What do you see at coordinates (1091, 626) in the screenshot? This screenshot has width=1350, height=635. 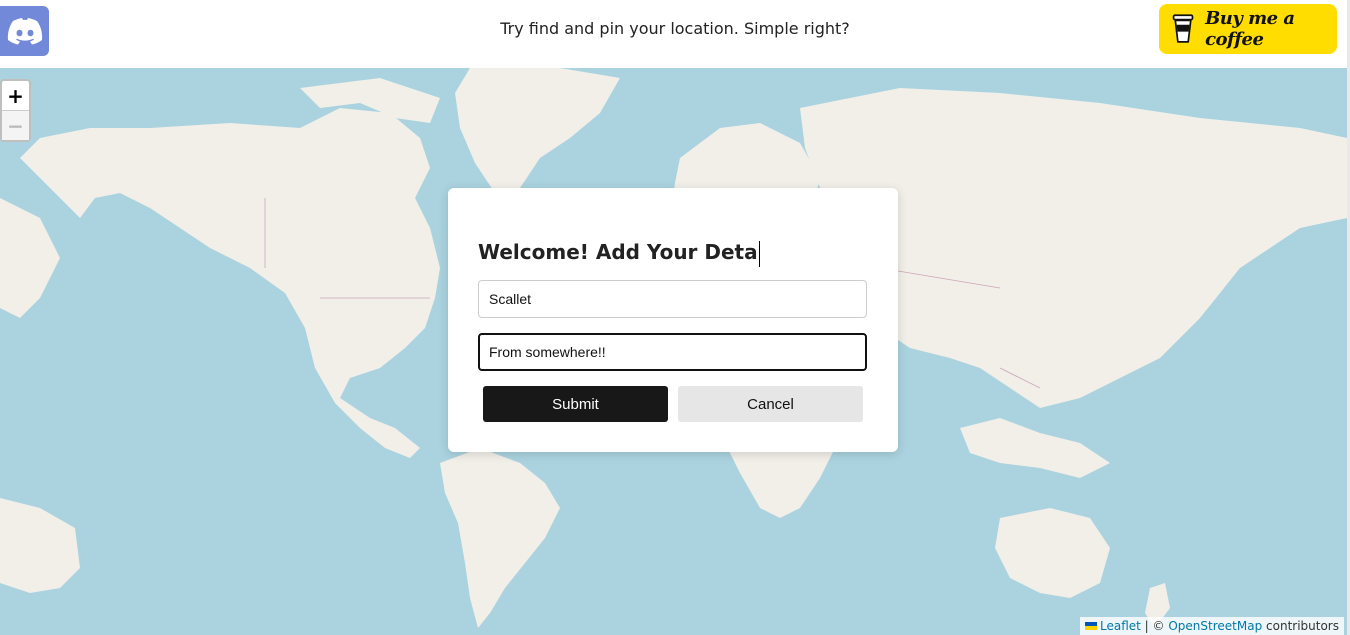 I see `ukraine-flag-icon` at bounding box center [1091, 626].